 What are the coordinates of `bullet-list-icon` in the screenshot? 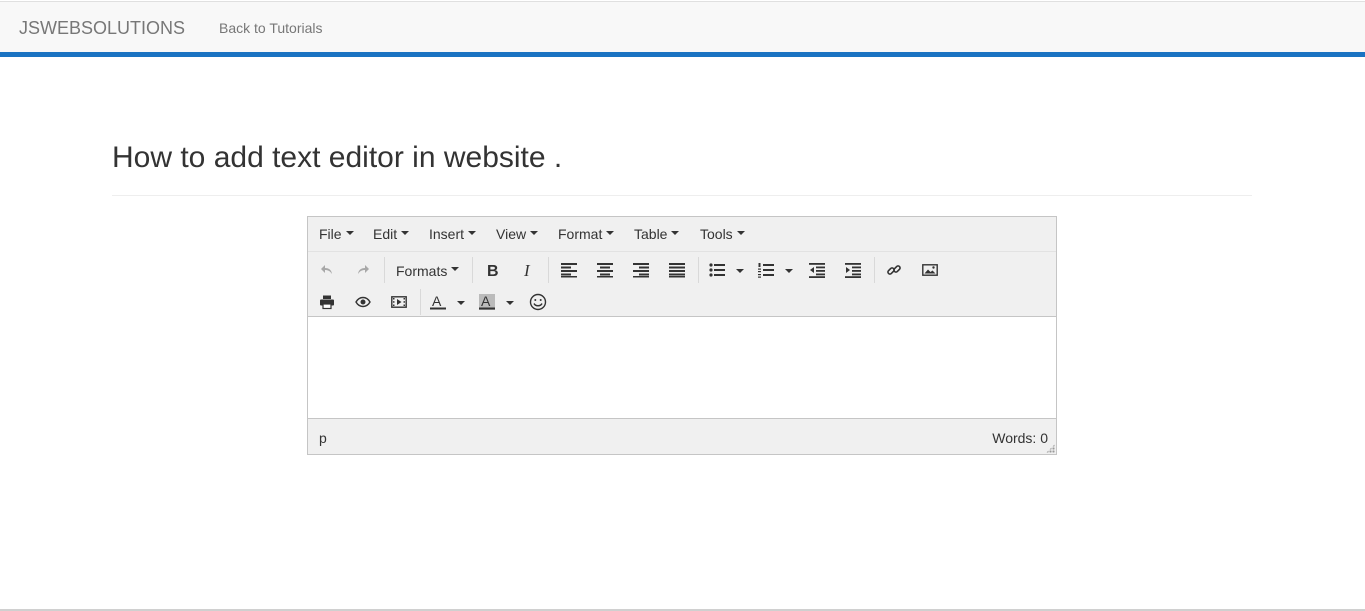 It's located at (717, 270).